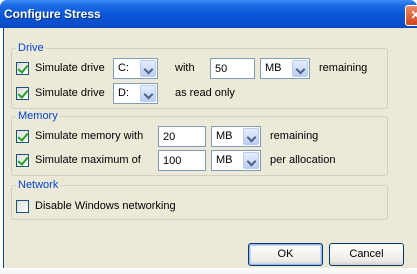 Image resolution: width=417 pixels, height=274 pixels. Describe the element at coordinates (236, 160) in the screenshot. I see `maximum-unit-select: MB` at that location.